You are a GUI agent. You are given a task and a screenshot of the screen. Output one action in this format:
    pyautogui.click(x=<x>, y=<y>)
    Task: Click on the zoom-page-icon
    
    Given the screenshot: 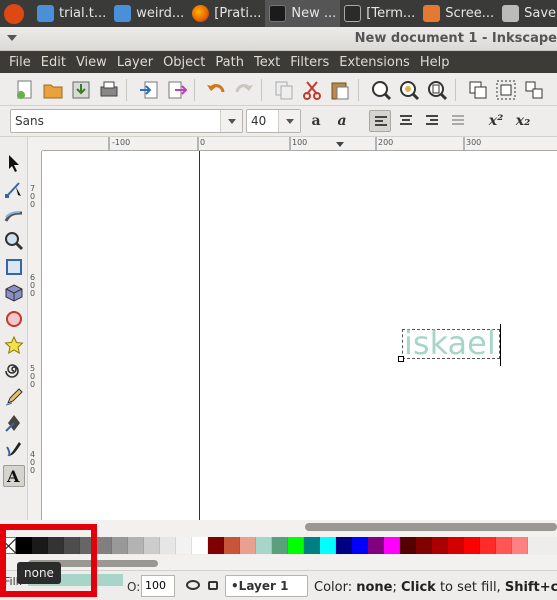 What is the action you would take?
    pyautogui.click(x=437, y=90)
    